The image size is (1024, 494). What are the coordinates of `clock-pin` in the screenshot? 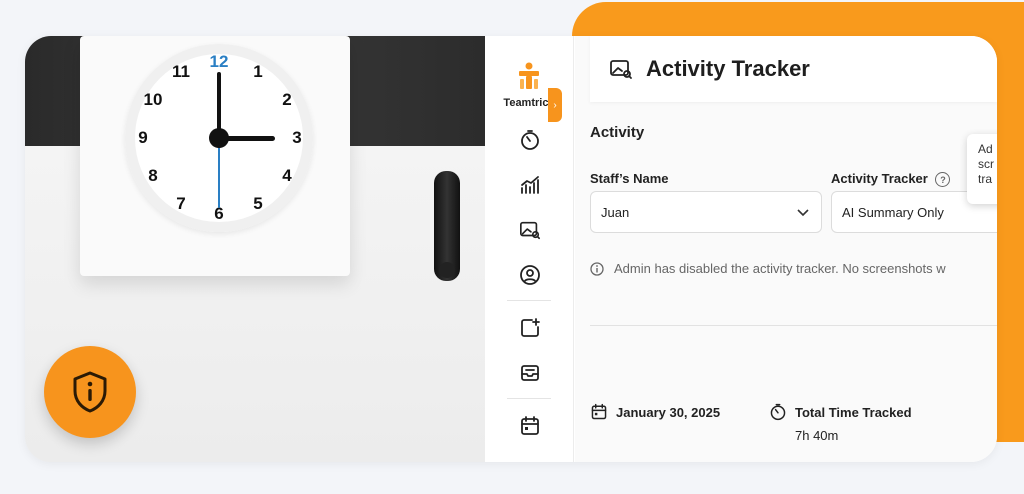 It's located at (219, 138).